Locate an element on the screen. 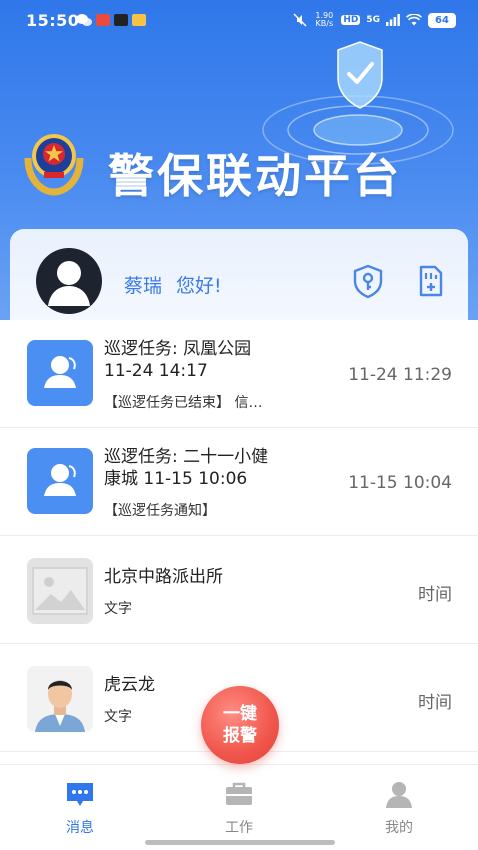 The height and width of the screenshot is (850, 478). app-title: 警保联动平台 is located at coordinates (255, 176).